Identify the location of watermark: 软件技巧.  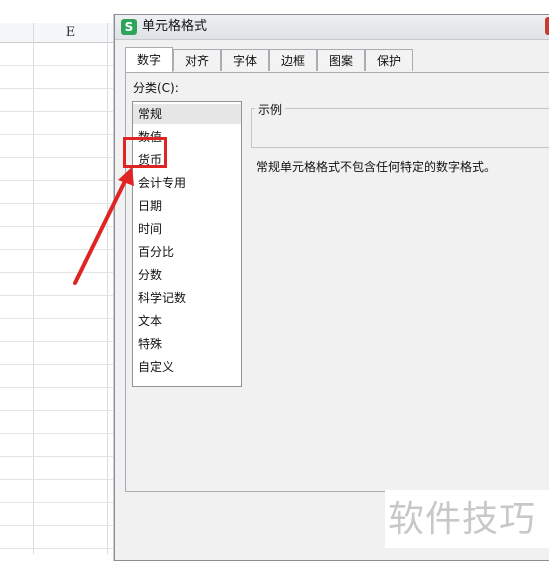
(462, 519).